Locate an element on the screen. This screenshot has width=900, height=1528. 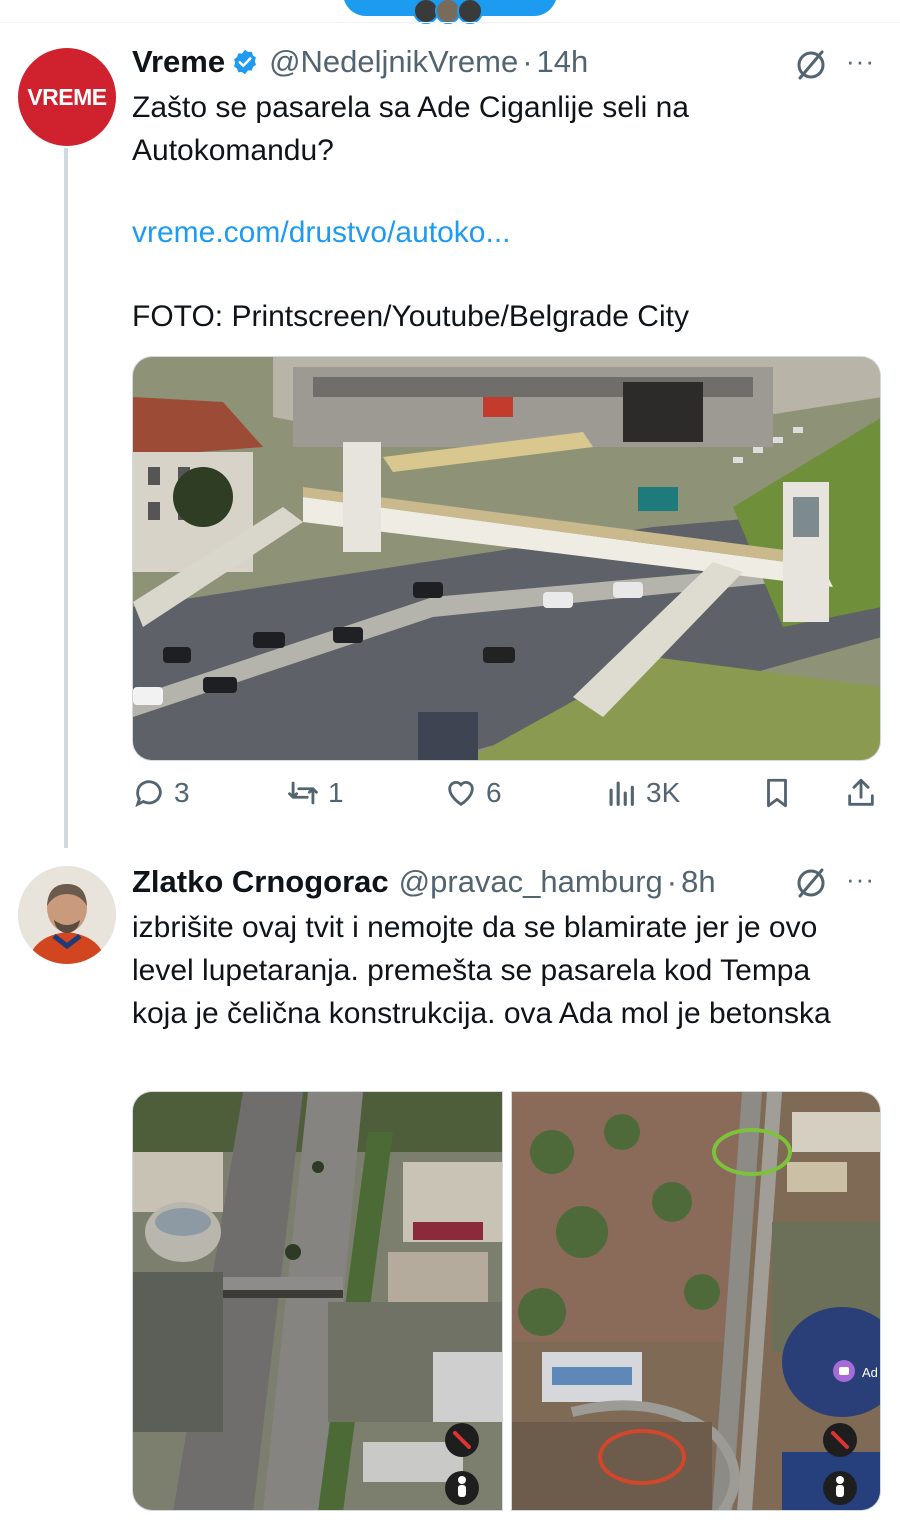
profile-photo is located at coordinates (67, 915).